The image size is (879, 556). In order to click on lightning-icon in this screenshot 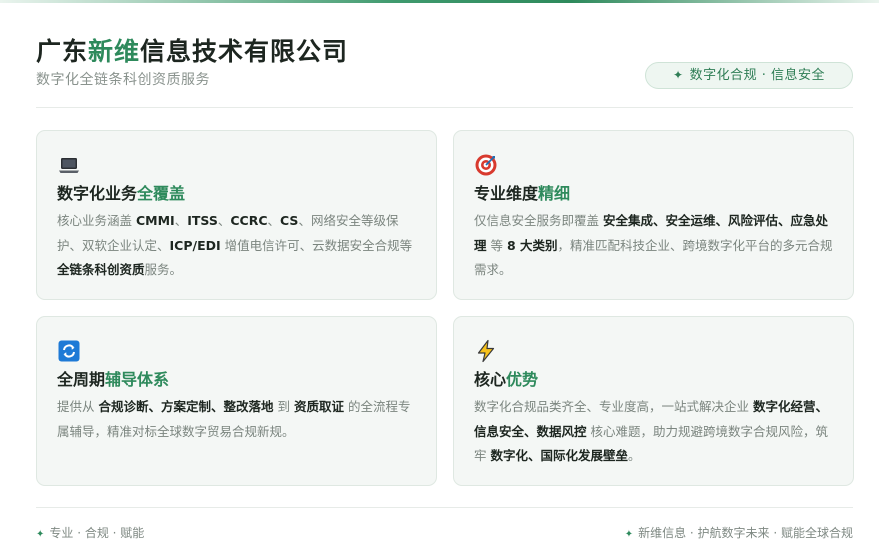, I will do `click(486, 351)`.